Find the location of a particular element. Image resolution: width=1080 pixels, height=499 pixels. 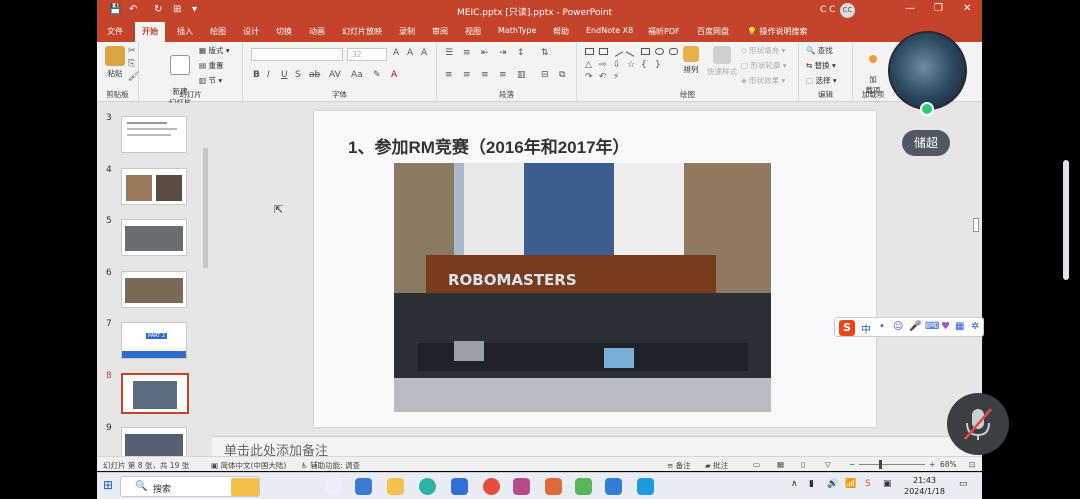

shape-rect is located at coordinates (645, 51).